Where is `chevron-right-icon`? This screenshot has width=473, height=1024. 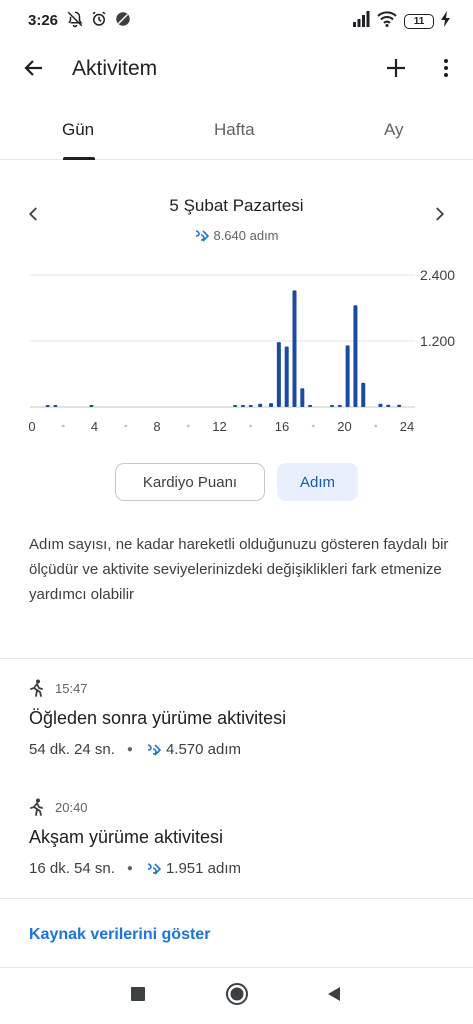
chevron-right-icon is located at coordinates (439, 216).